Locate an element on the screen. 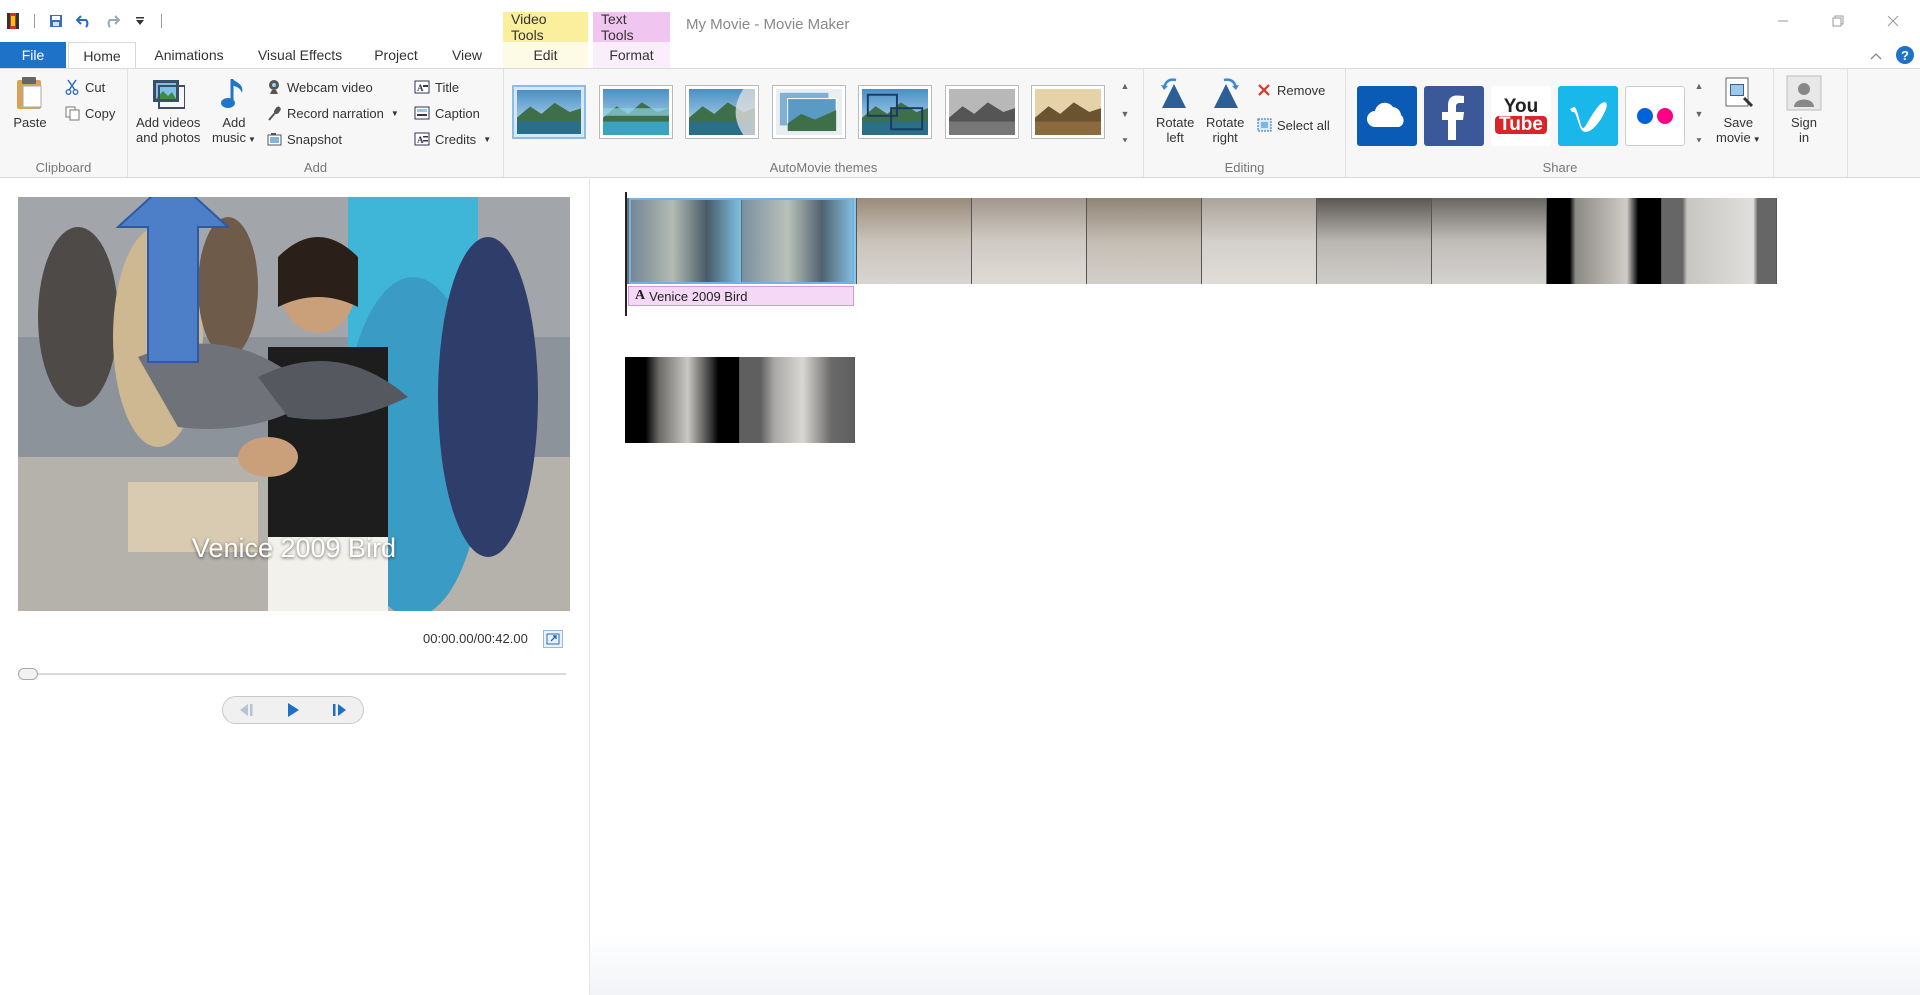  themes-gallery-scroll: ▲ ▼ ⯆ is located at coordinates (1125, 114).